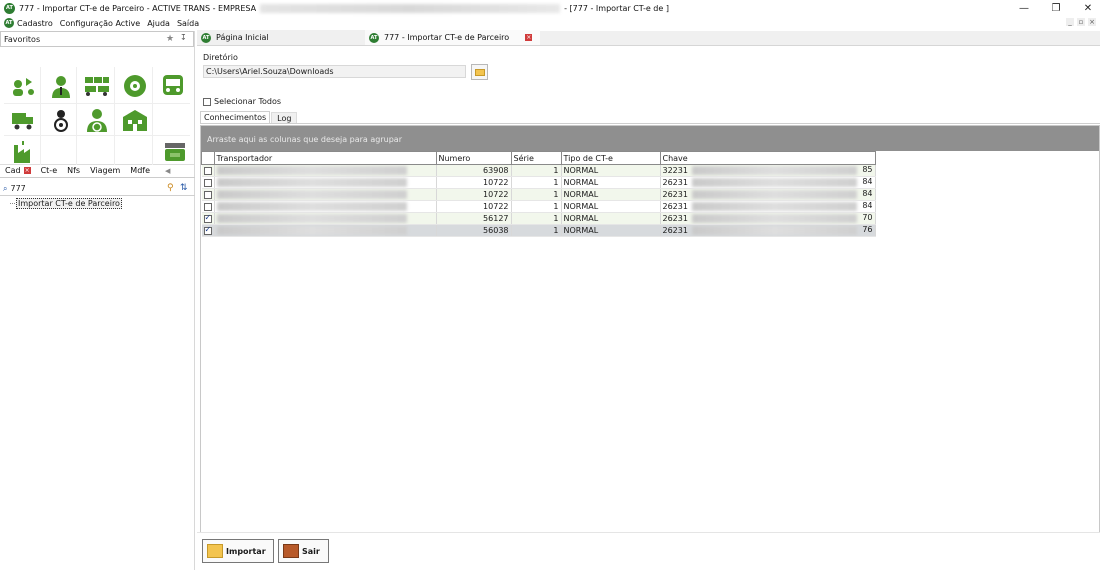  I want to click on exit-door-icon, so click(291, 551).